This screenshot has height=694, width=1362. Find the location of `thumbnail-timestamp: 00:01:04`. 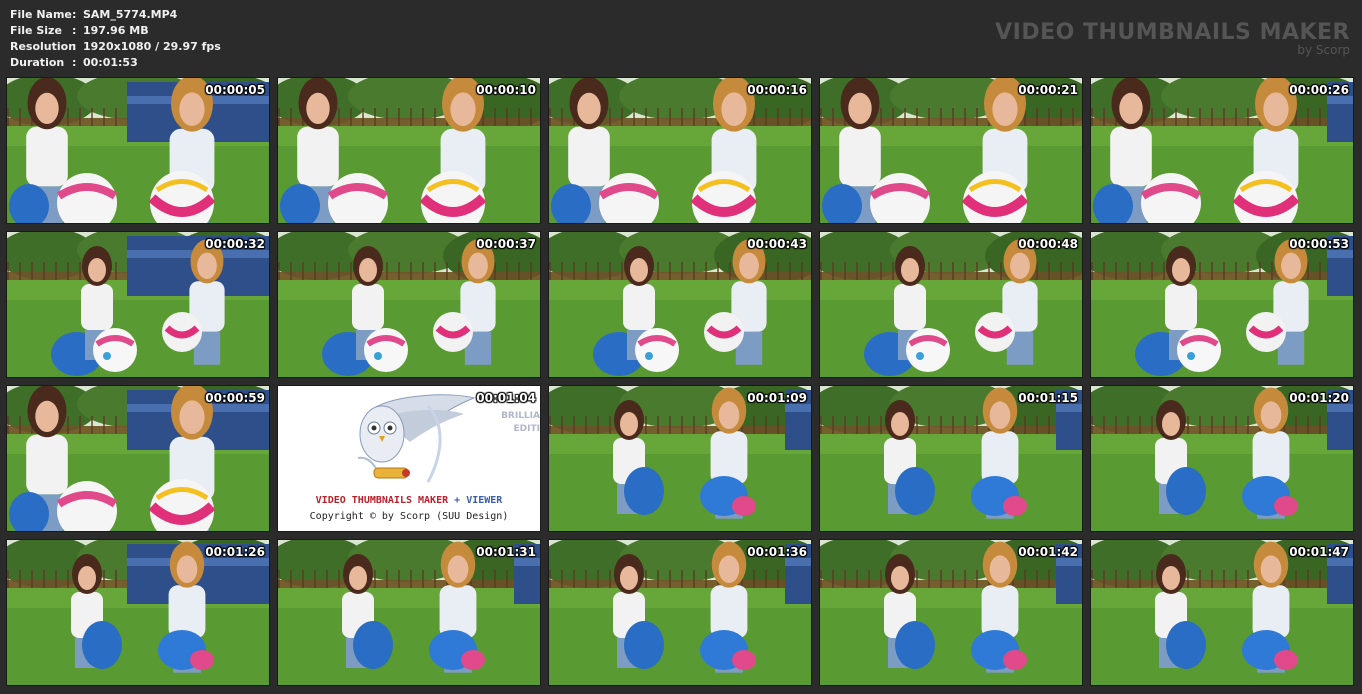

thumbnail-timestamp: 00:01:04 is located at coordinates (506, 398).